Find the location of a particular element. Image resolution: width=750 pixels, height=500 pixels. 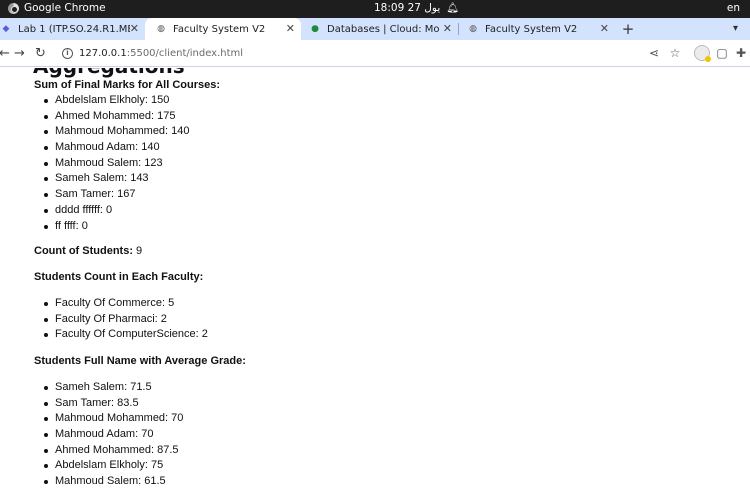

system-top-bar: Google Chrome 18:09 27 يول 🔔︎ en is located at coordinates (375, 9).